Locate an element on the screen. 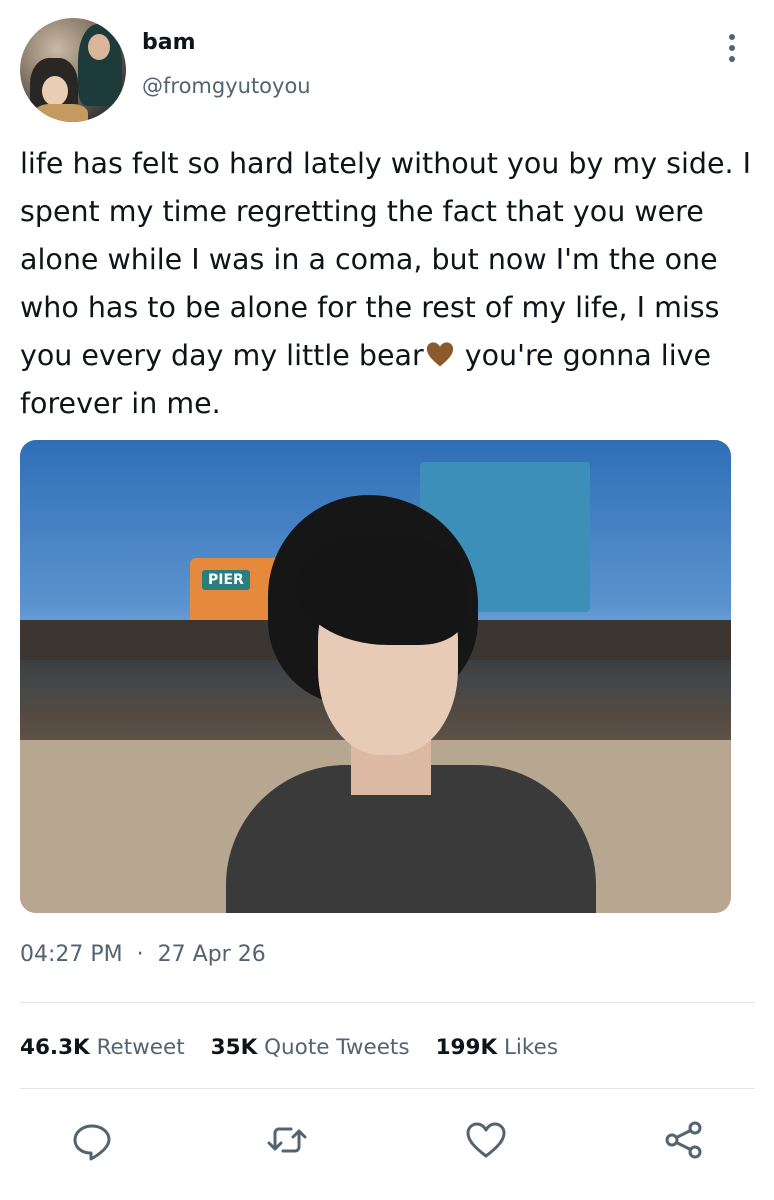 This screenshot has height=1200, width=774. more-icon is located at coordinates (732, 52).